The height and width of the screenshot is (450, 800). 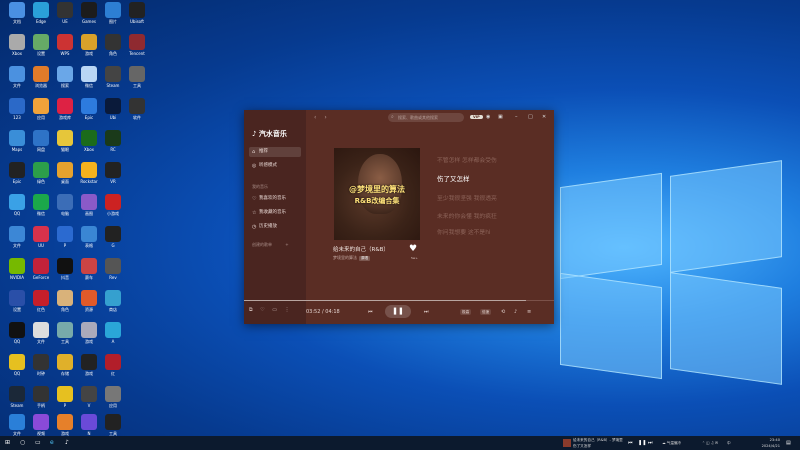 What do you see at coordinates (113, 13) in the screenshot?
I see `desktop-icon: 图片` at bounding box center [113, 13].